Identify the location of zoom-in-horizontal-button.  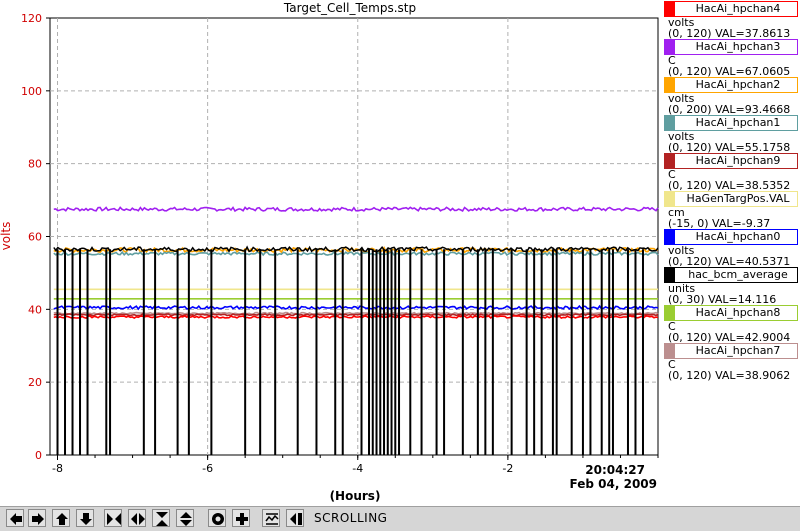
(113, 518).